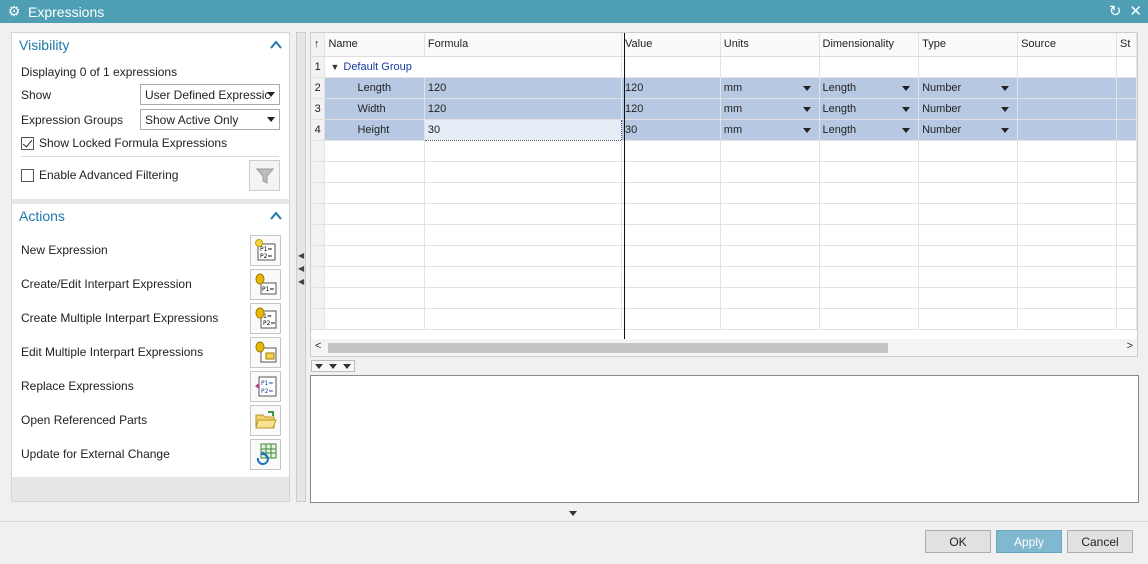 This screenshot has width=1148, height=564. What do you see at coordinates (724, 67) in the screenshot?
I see `group-row: 1 ▼ Default Group` at bounding box center [724, 67].